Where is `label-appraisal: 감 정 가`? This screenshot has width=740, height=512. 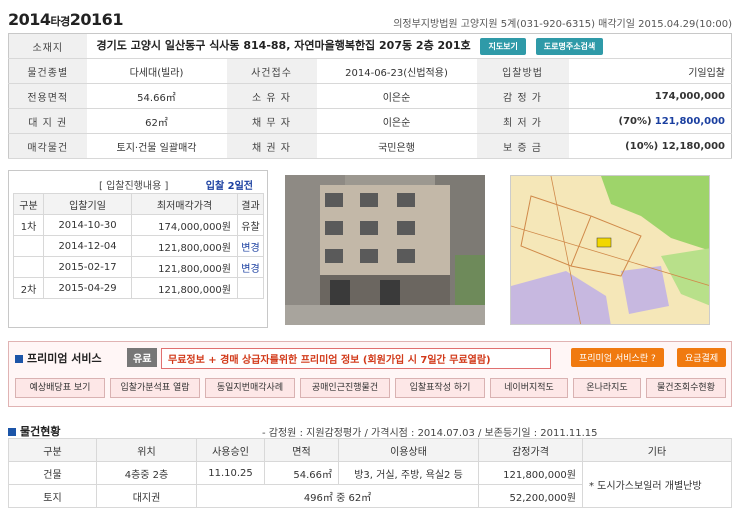
label-appraisal: 감 정 가 is located at coordinates (522, 96).